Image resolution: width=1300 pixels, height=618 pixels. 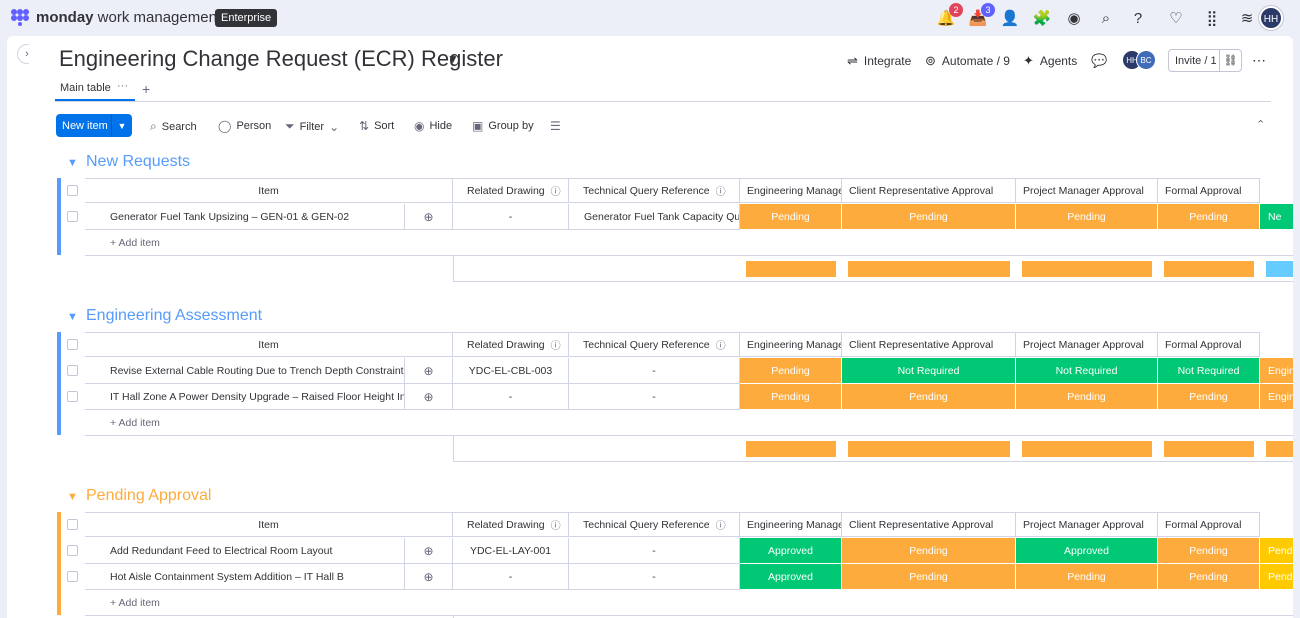 I want to click on cell-eng: Approved, so click(x=791, y=577).